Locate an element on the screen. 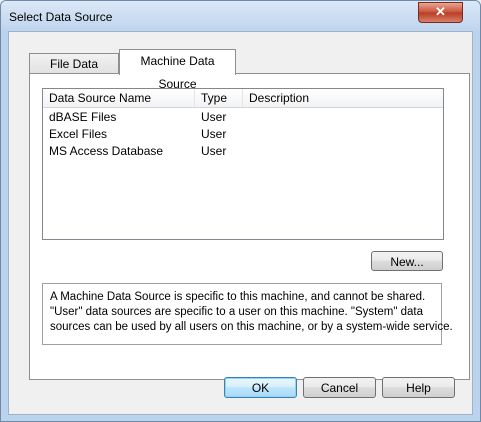 The image size is (481, 422). list-header: Data Source Name Type Description is located at coordinates (243, 98).